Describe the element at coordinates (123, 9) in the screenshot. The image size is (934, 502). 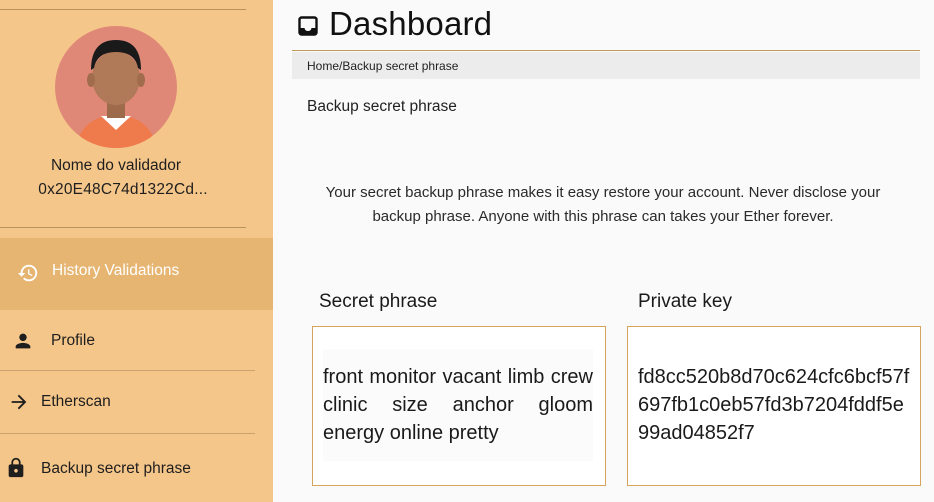
I see `sidebar-top-divider` at that location.